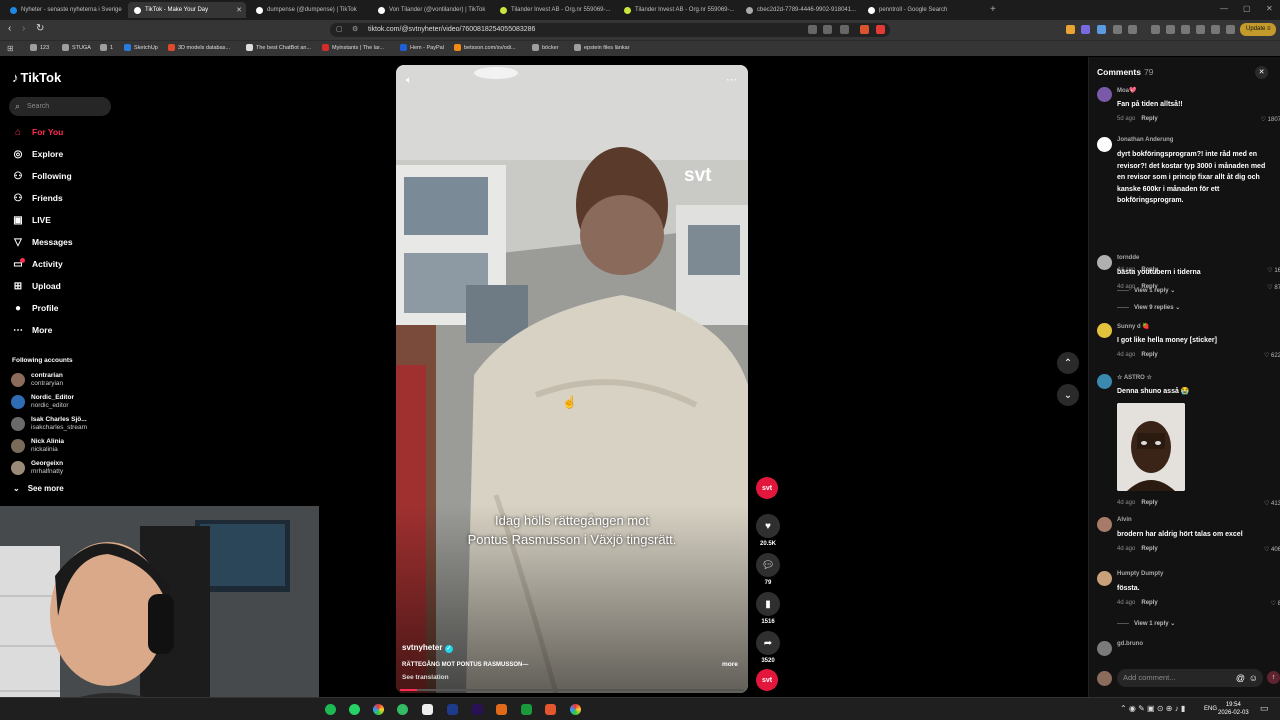 The height and width of the screenshot is (720, 1280). I want to click on add-comment-input: Add comment... @ ☺, so click(1190, 678).